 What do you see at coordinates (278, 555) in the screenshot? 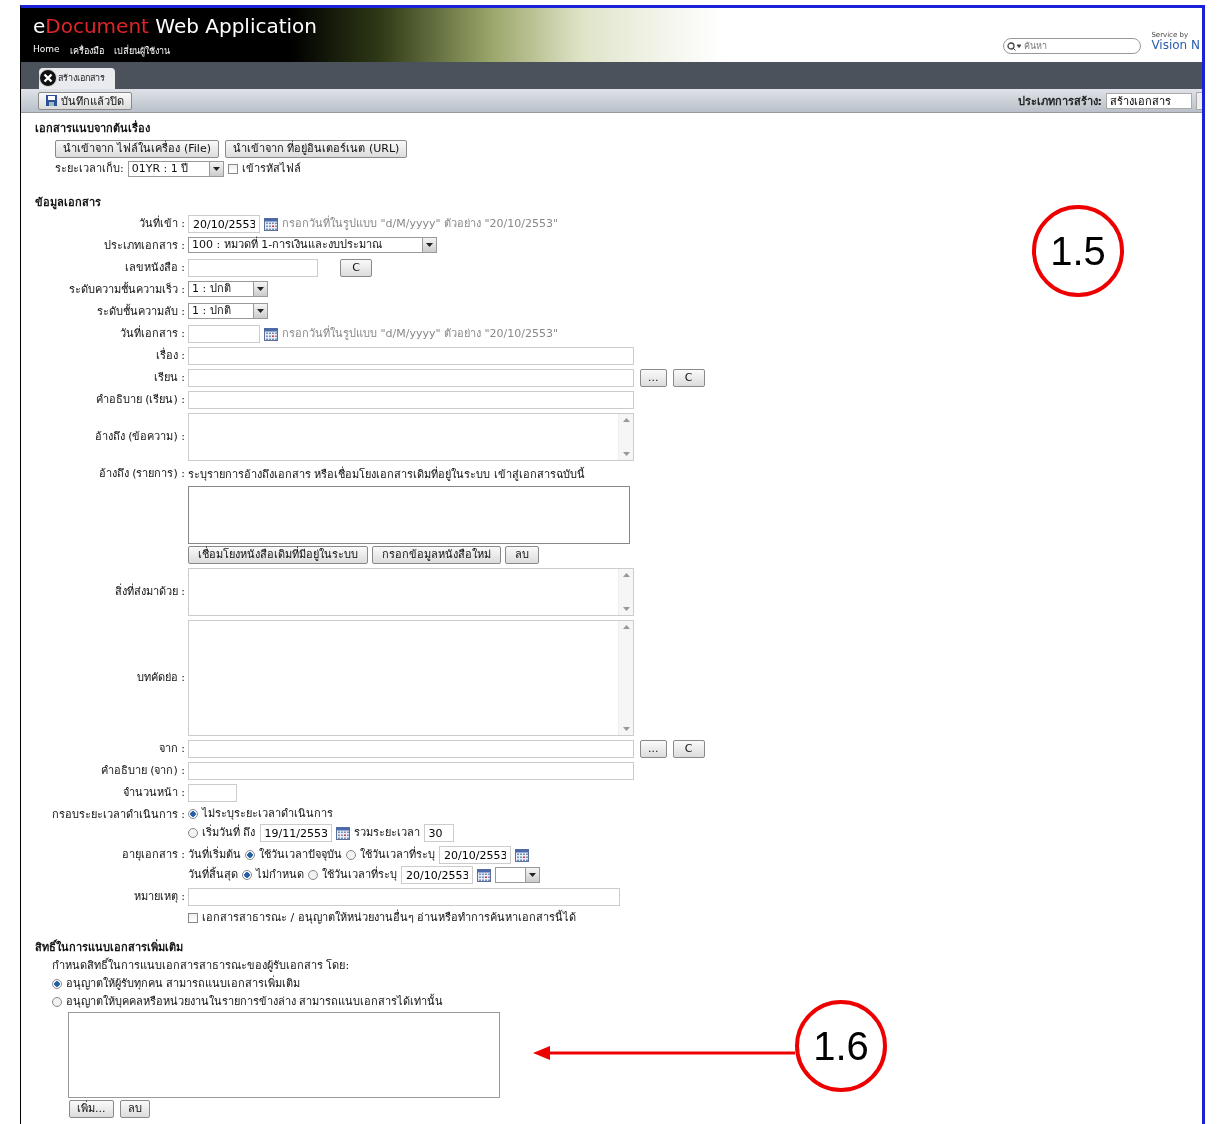
I see `button: เชื่อมโยงหนังสือเดิมที่มีอยู่ในระบบ` at bounding box center [278, 555].